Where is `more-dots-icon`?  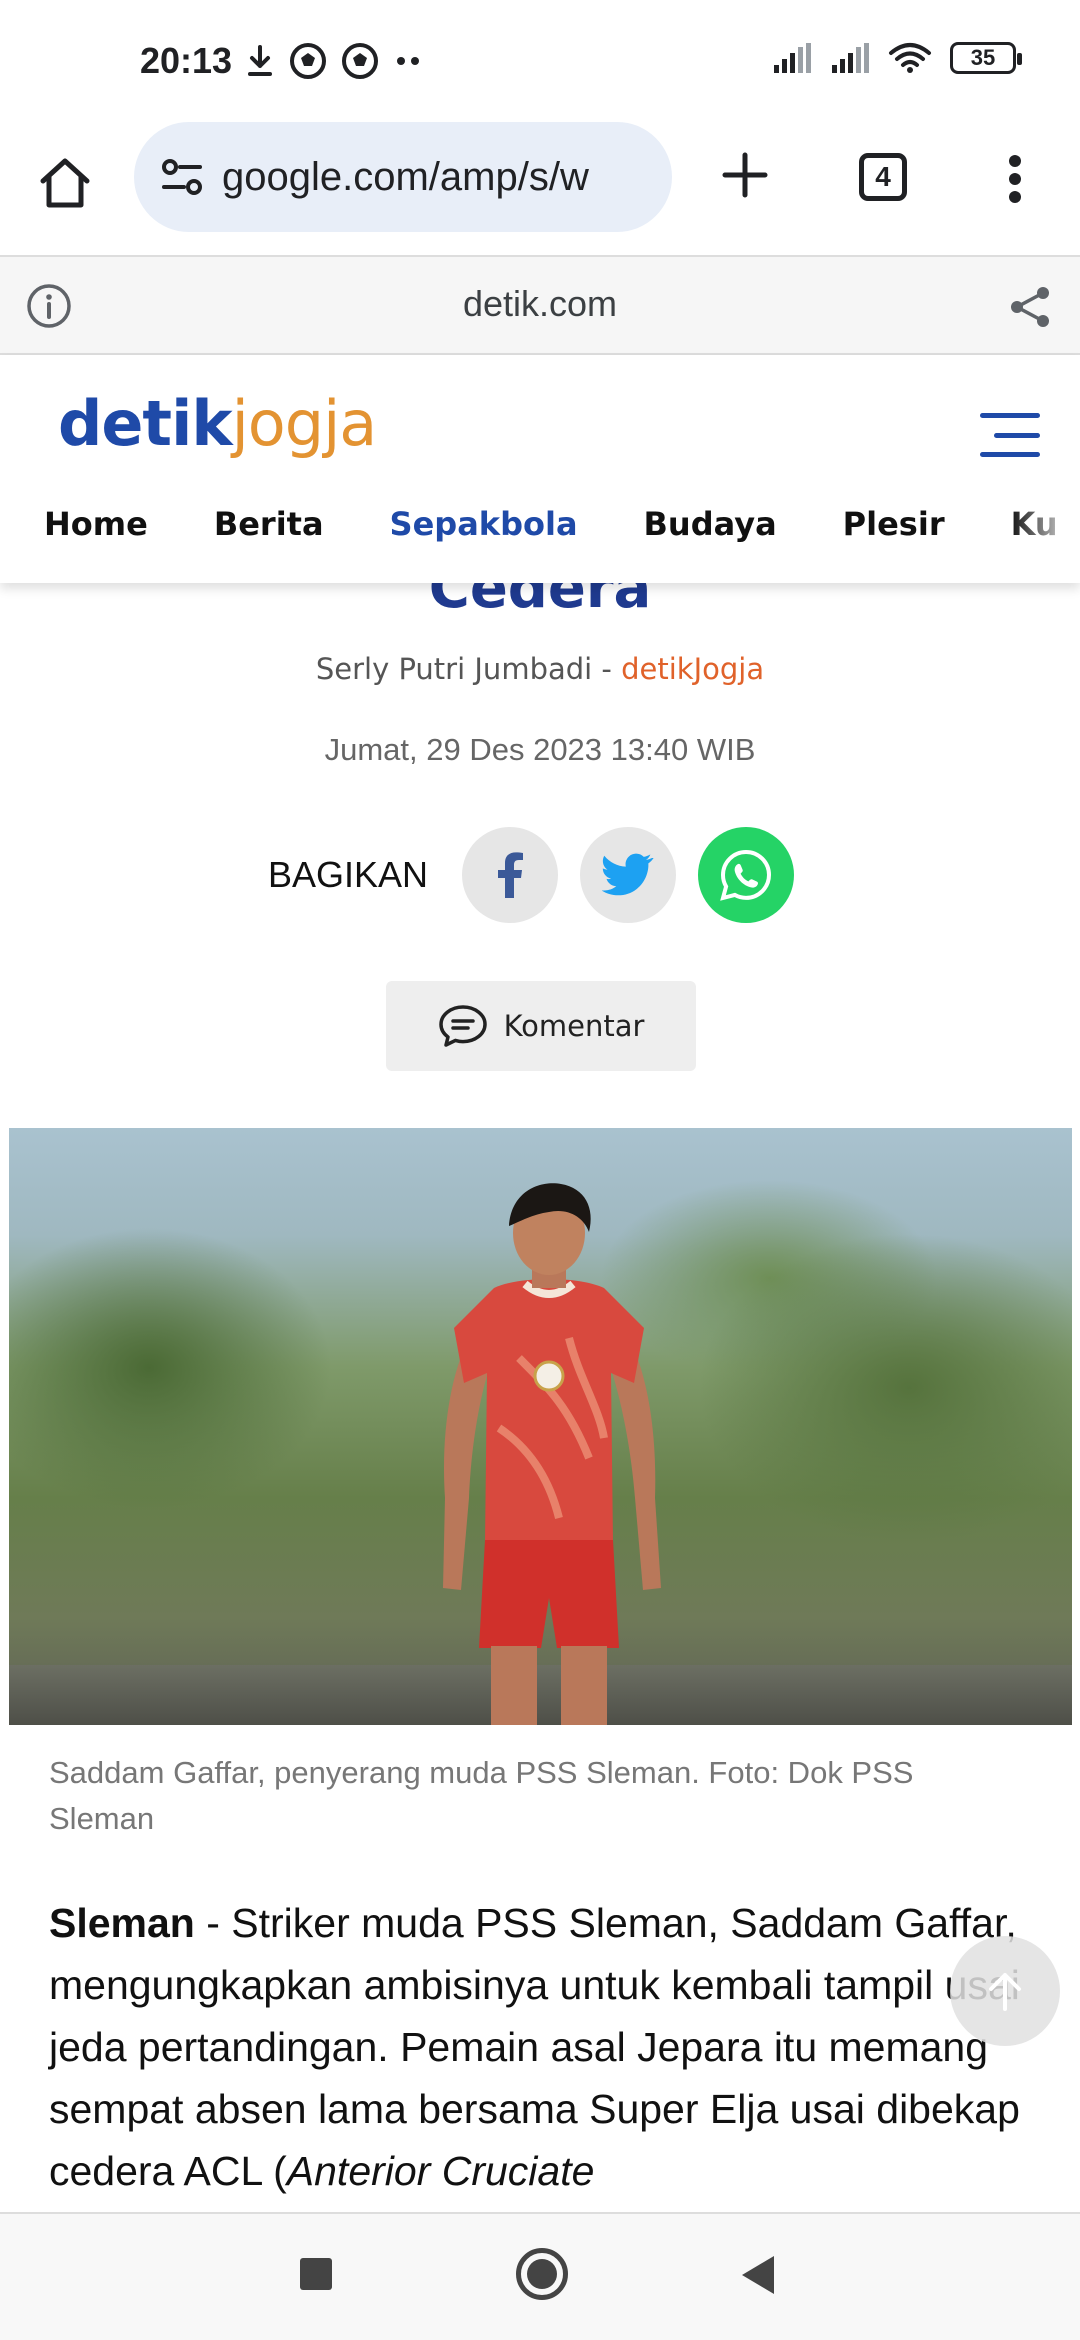 more-dots-icon is located at coordinates (408, 61).